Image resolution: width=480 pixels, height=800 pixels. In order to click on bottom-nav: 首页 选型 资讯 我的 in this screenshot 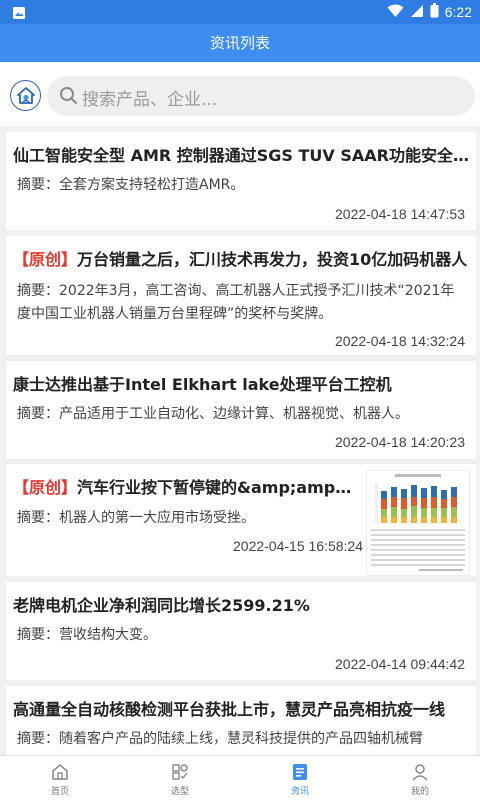, I will do `click(240, 777)`.